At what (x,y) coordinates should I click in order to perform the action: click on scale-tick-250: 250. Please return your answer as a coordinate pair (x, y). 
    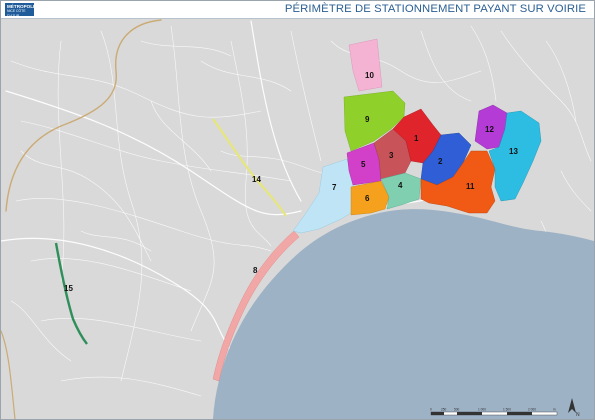
    Looking at the image, I should click on (444, 410).